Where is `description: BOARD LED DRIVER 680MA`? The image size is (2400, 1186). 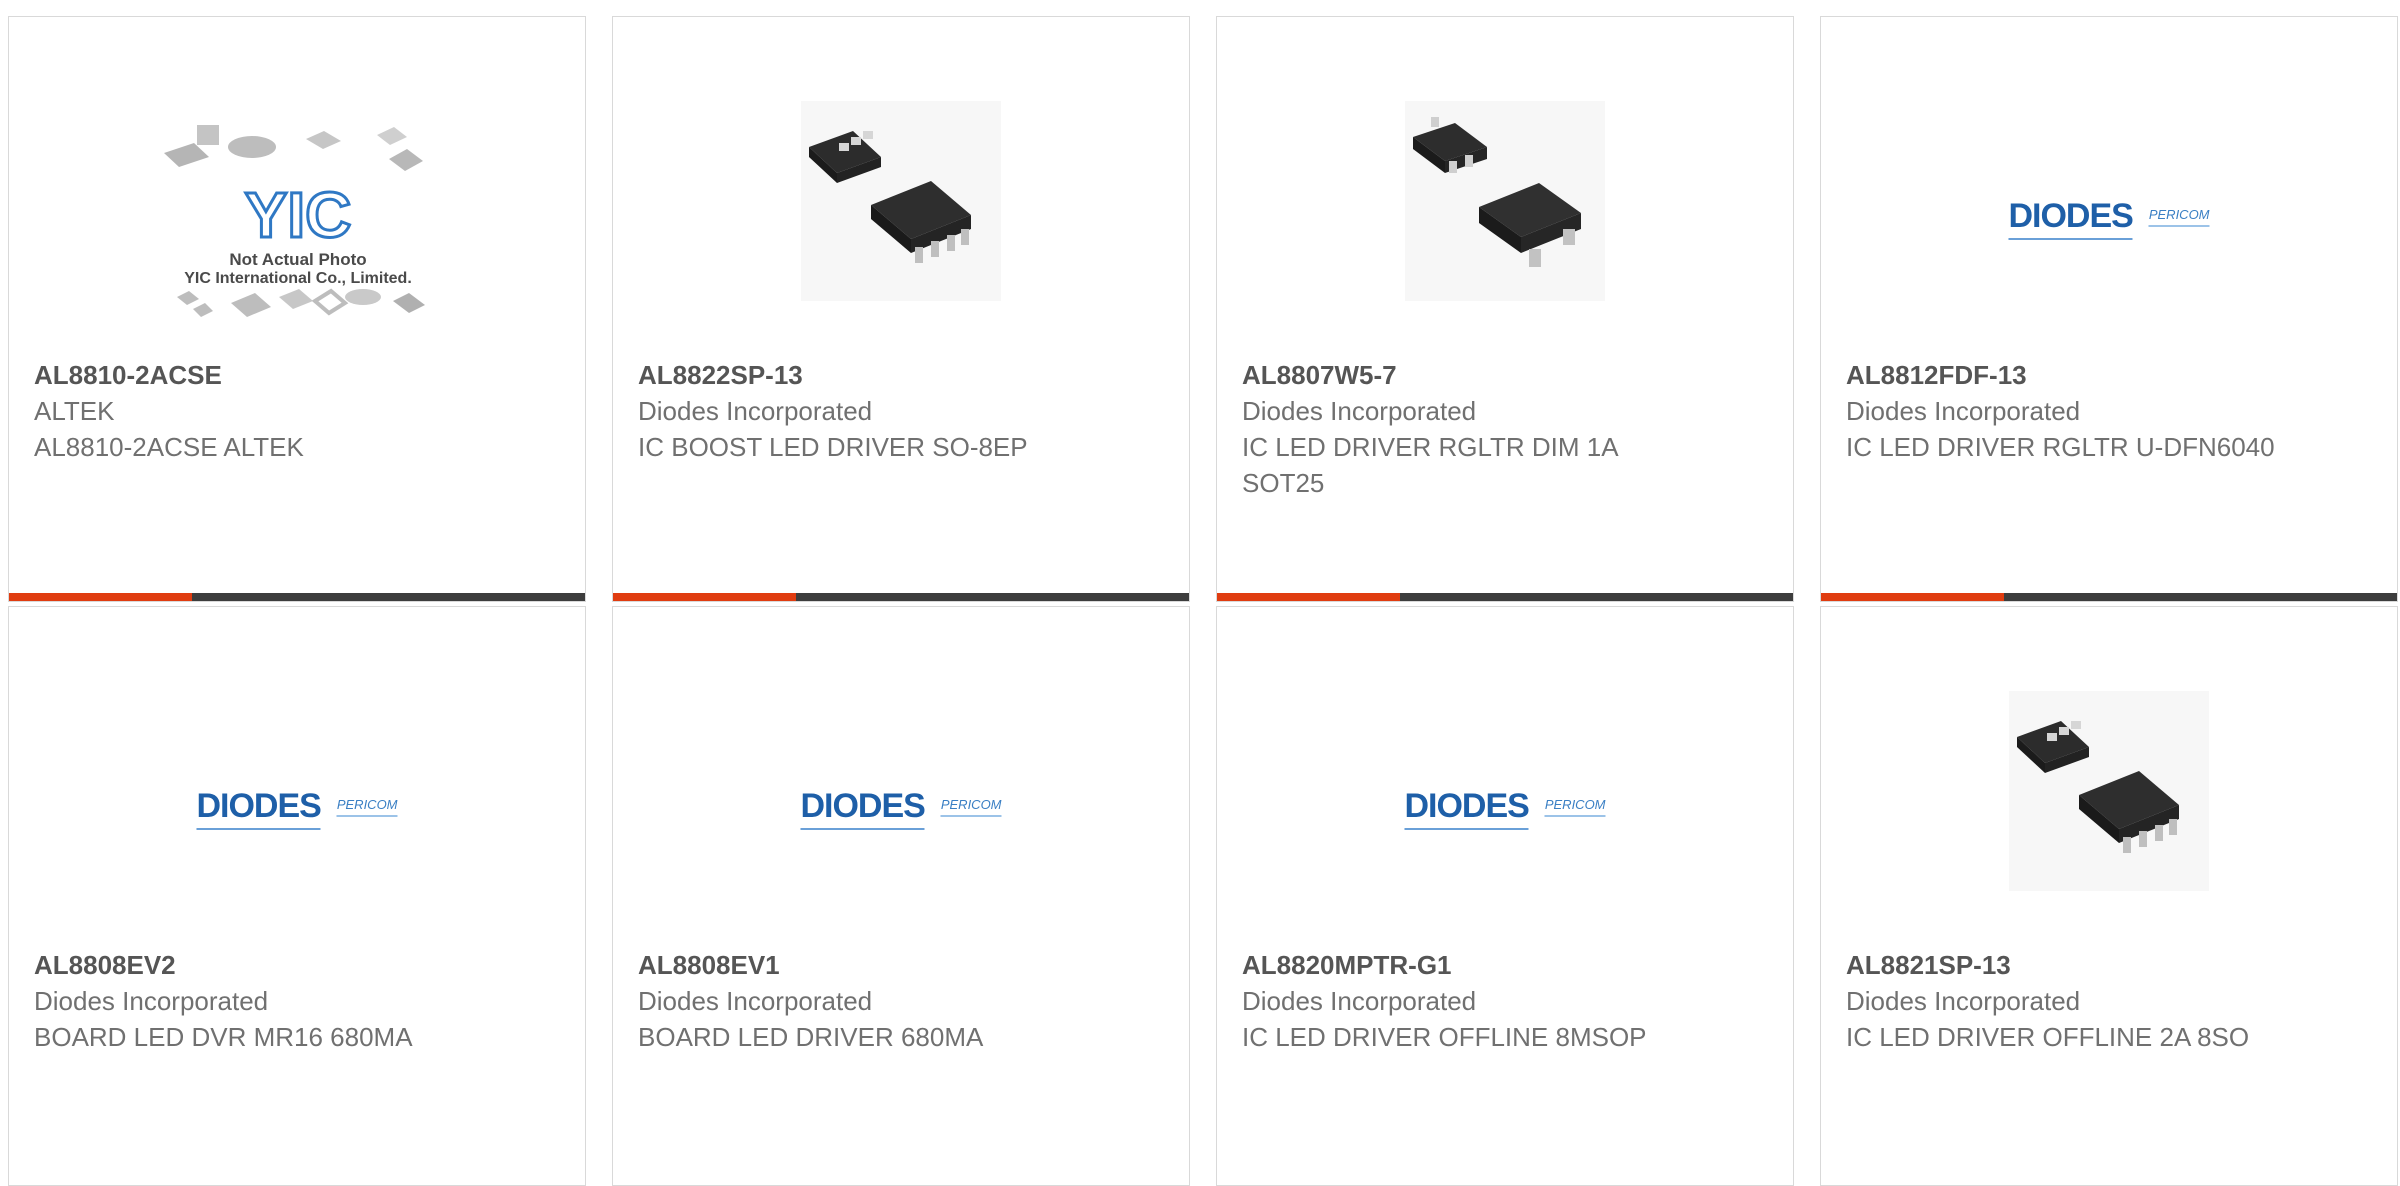
description: BOARD LED DRIVER 680MA is located at coordinates (811, 1037).